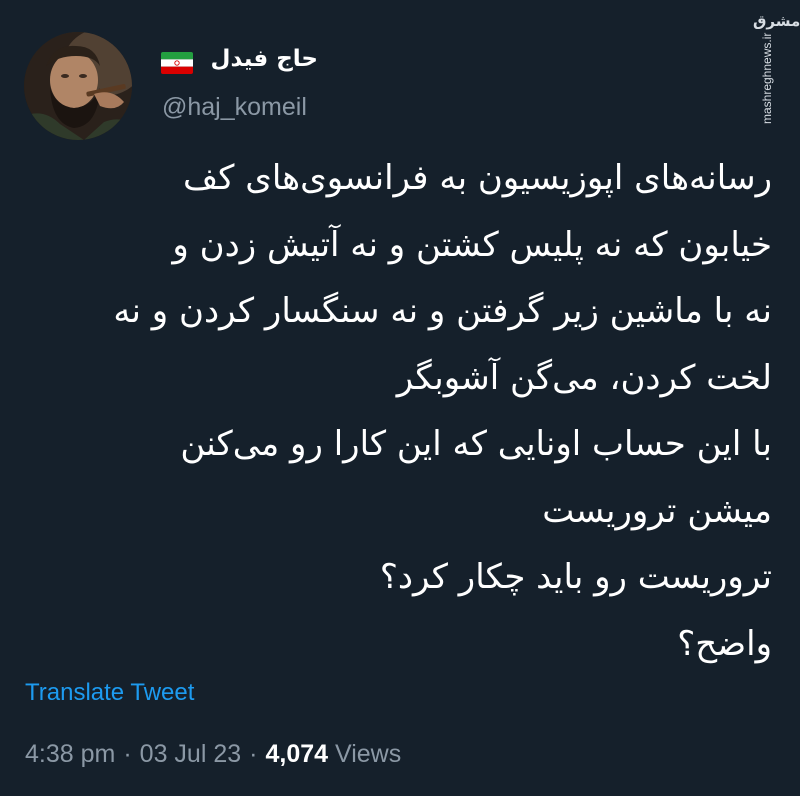 This screenshot has width=800, height=796. I want to click on tweet-text-line: واضح؟, so click(724, 643).